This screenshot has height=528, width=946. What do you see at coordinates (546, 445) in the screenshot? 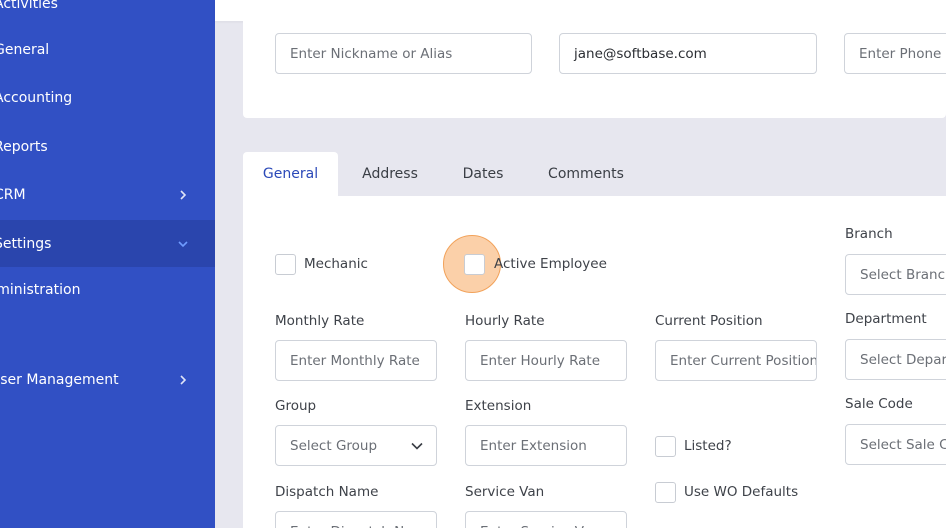
I see `extension-input: Enter Extension` at bounding box center [546, 445].